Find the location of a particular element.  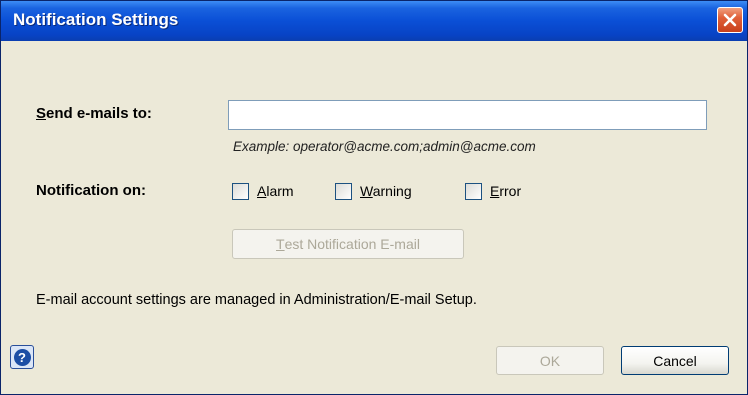

alarm-checkbox-label: Alarm is located at coordinates (275, 191).